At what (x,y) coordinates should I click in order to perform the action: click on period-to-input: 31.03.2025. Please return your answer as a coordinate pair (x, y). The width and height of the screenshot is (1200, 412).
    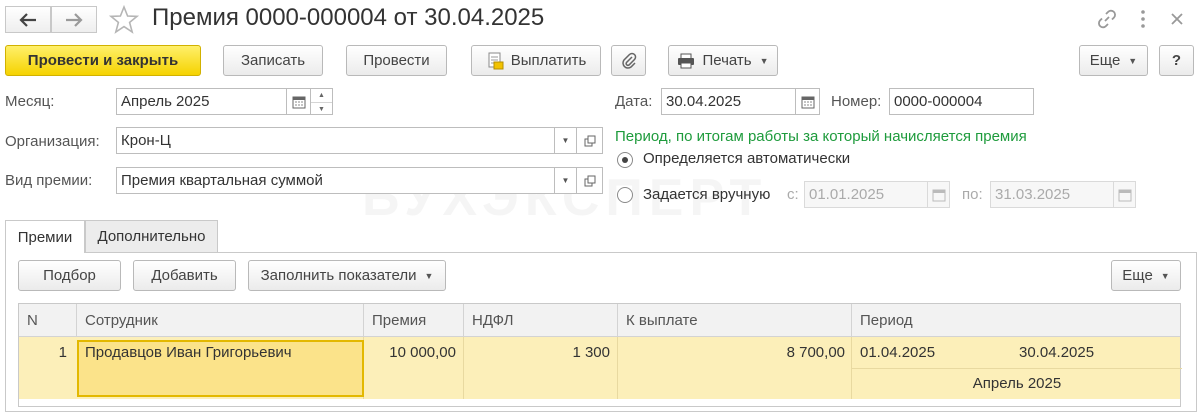
    Looking at the image, I should click on (1052, 194).